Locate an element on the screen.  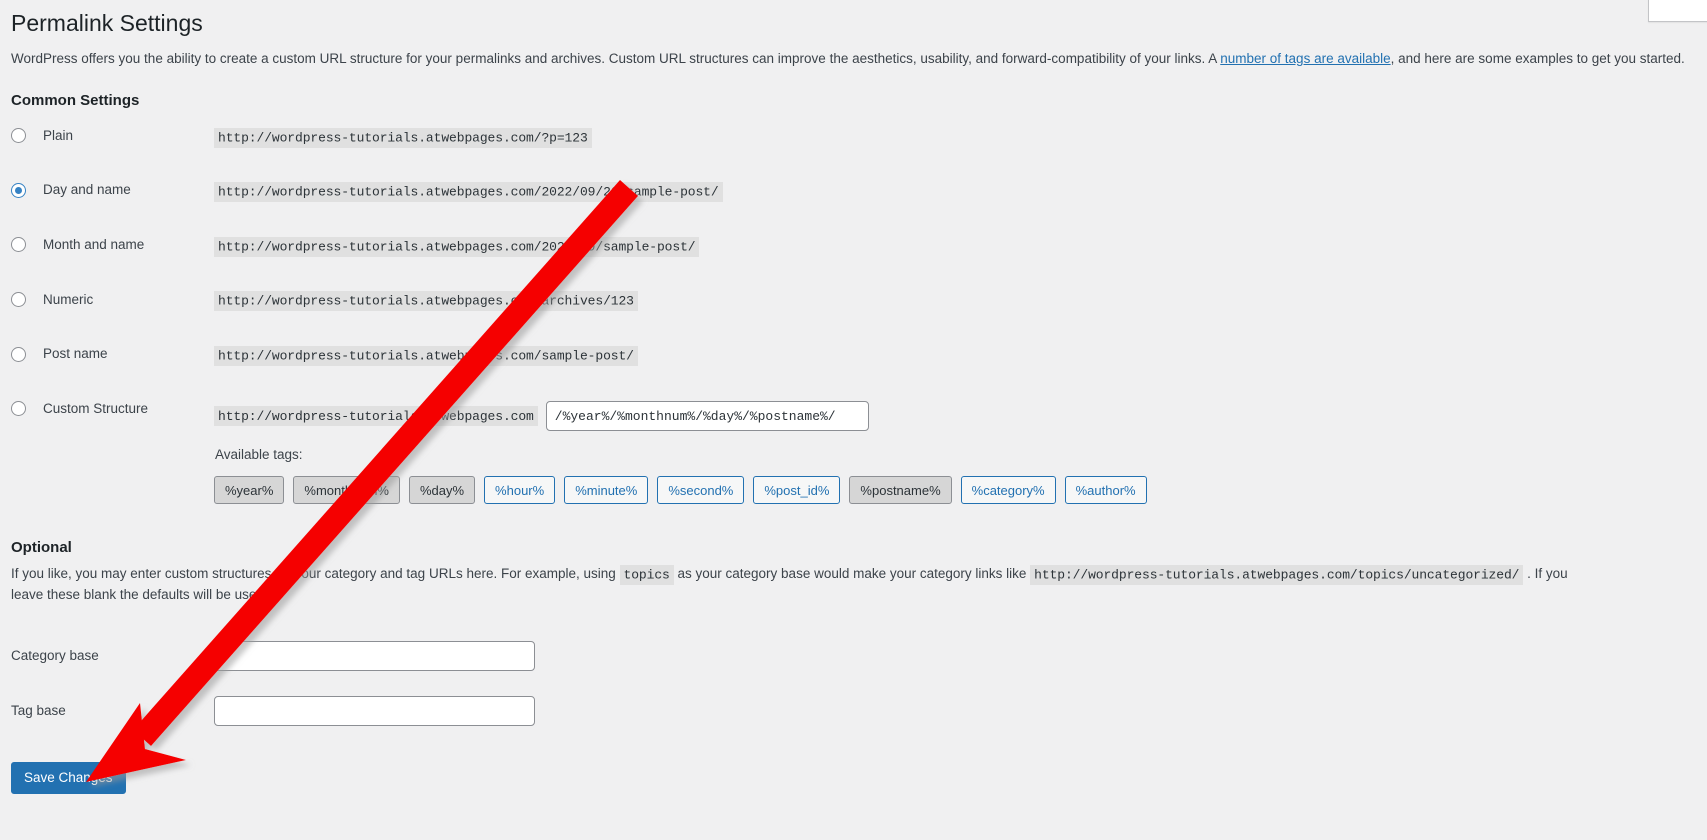
radio-icon-post-name is located at coordinates (18, 354).